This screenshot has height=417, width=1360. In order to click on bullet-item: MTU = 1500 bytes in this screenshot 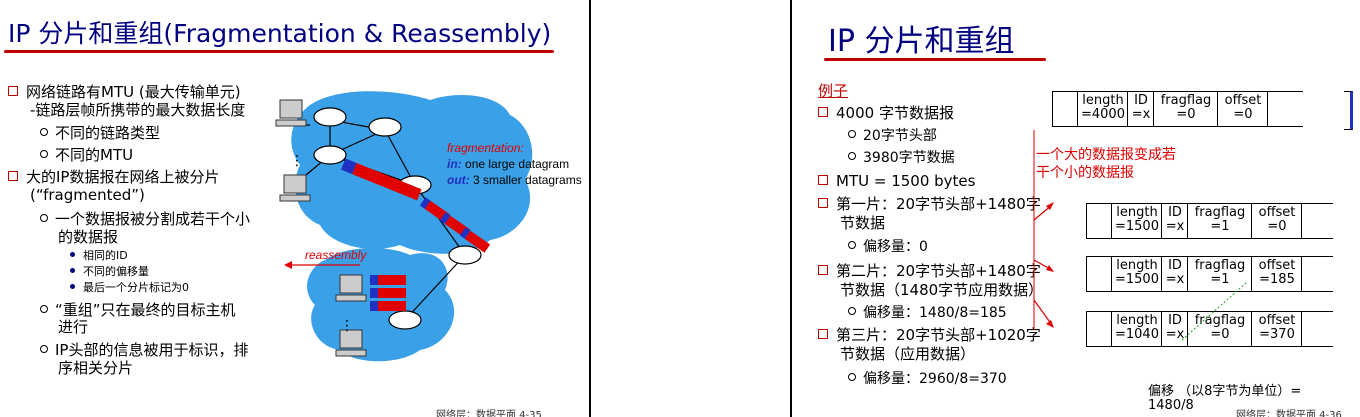, I will do `click(896, 181)`.